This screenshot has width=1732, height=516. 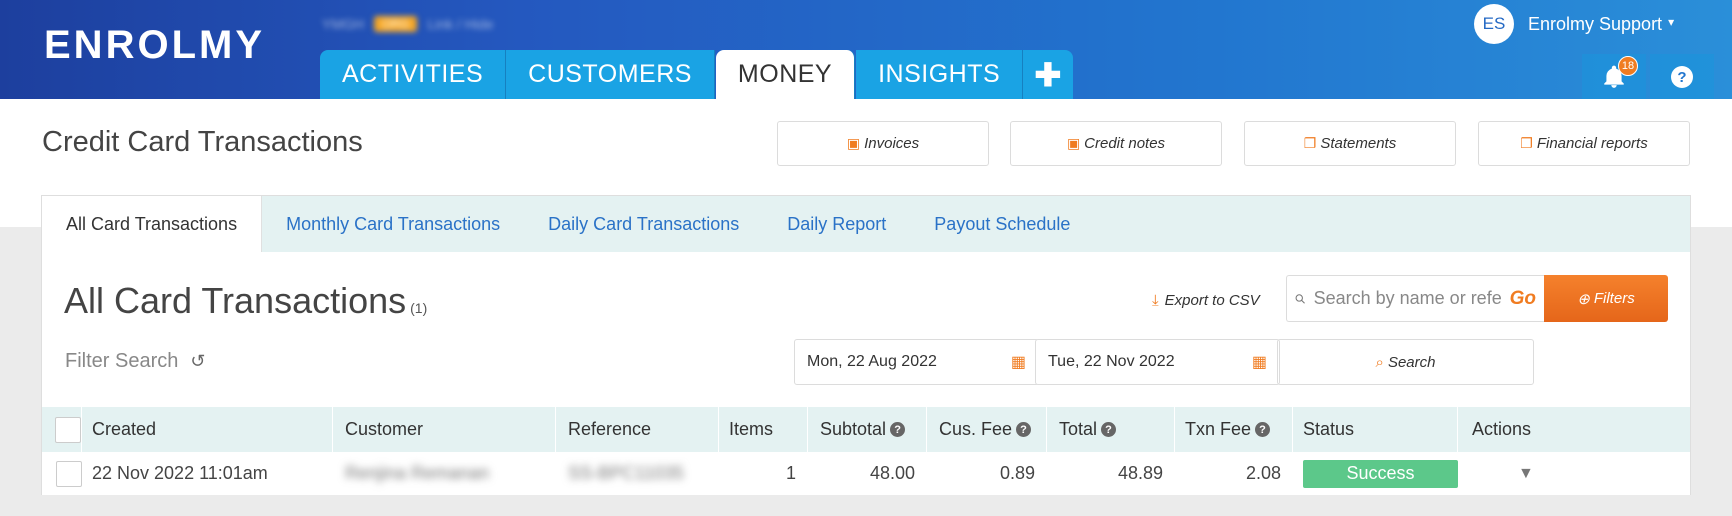 I want to click on cell-items: 1, so click(x=790, y=473).